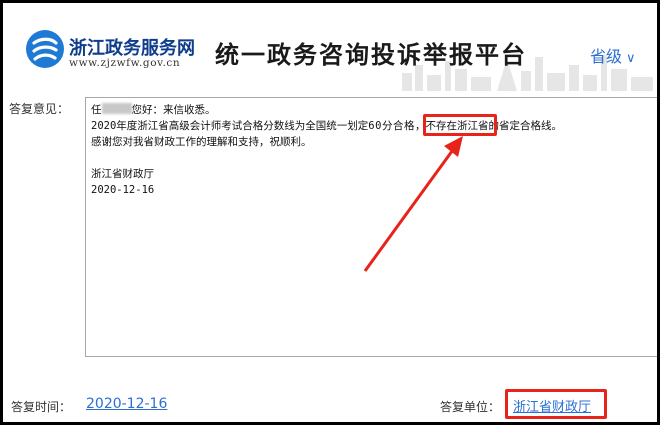 This screenshot has height=425, width=660. Describe the element at coordinates (127, 404) in the screenshot. I see `reply-time-value: 2020-12-16` at that location.